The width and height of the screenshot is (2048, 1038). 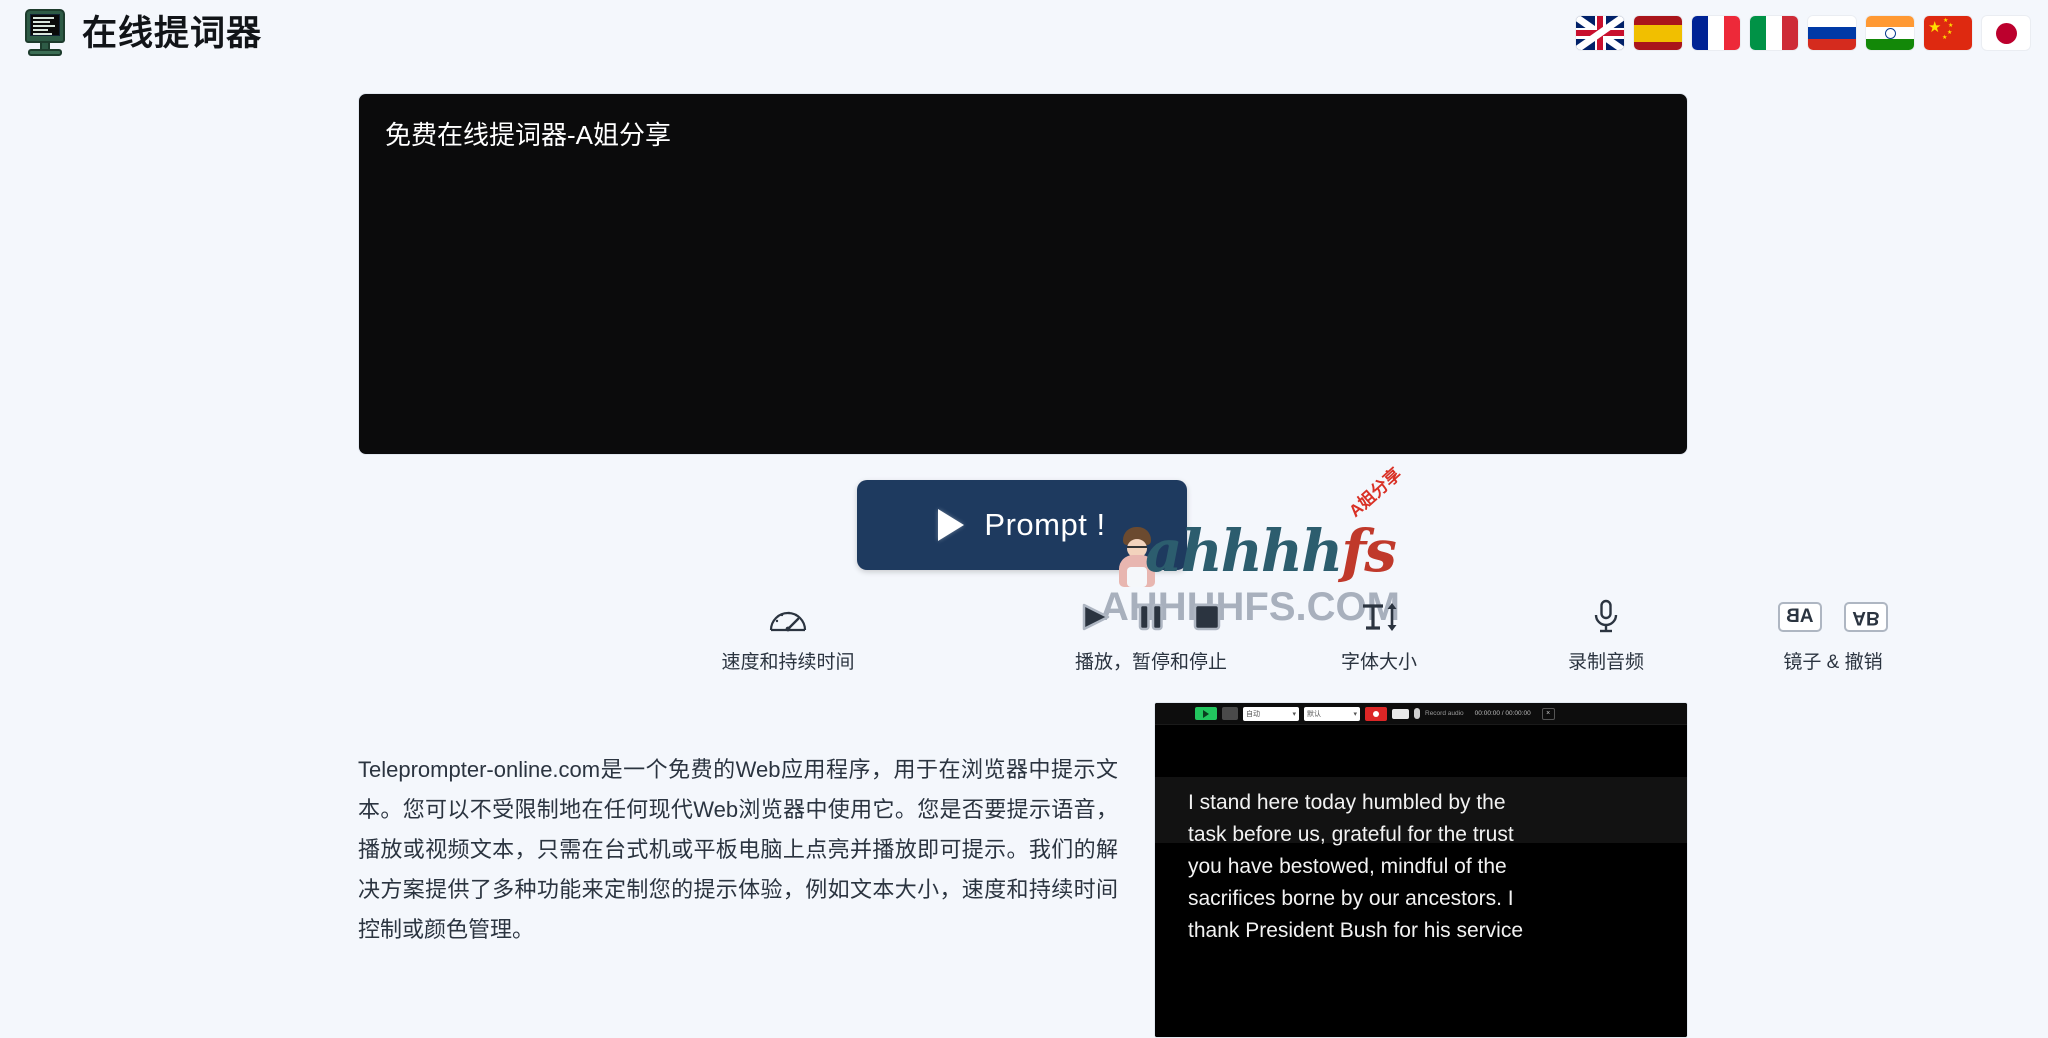 What do you see at coordinates (1206, 713) in the screenshot?
I see `video-play-icon` at bounding box center [1206, 713].